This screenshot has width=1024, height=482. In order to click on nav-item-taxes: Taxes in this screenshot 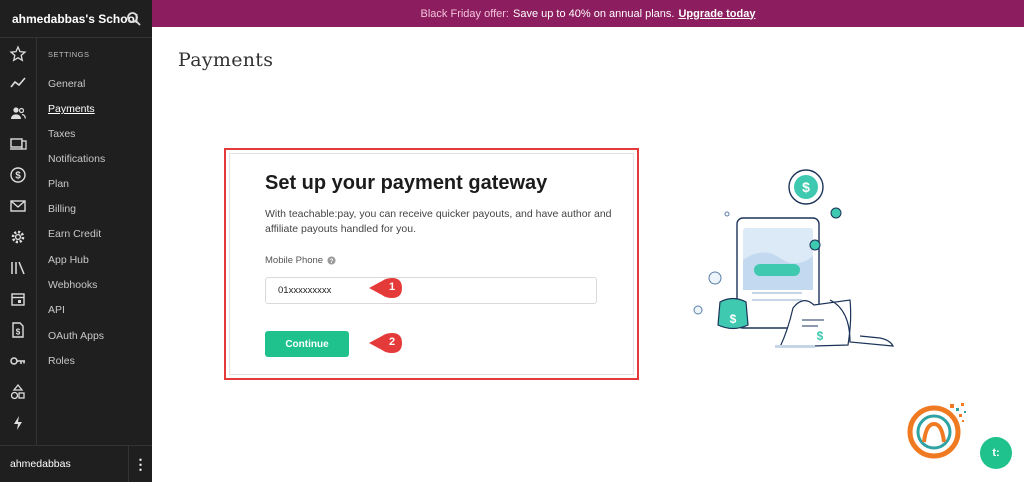, I will do `click(61, 134)`.